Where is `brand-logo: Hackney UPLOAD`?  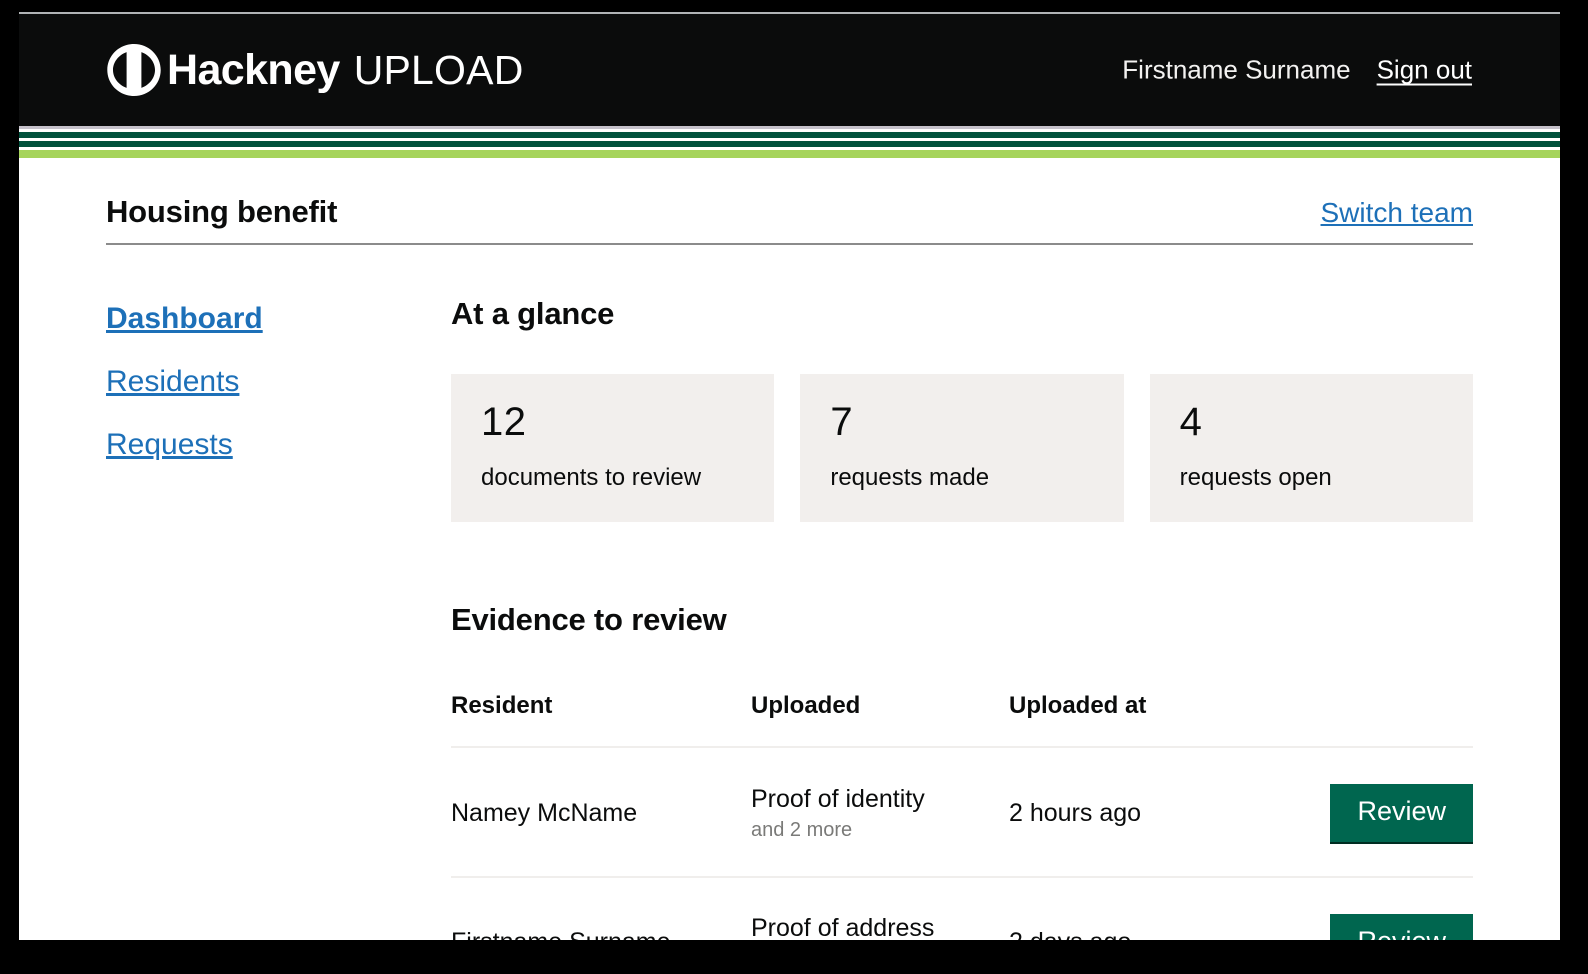
brand-logo: Hackney UPLOAD is located at coordinates (315, 70).